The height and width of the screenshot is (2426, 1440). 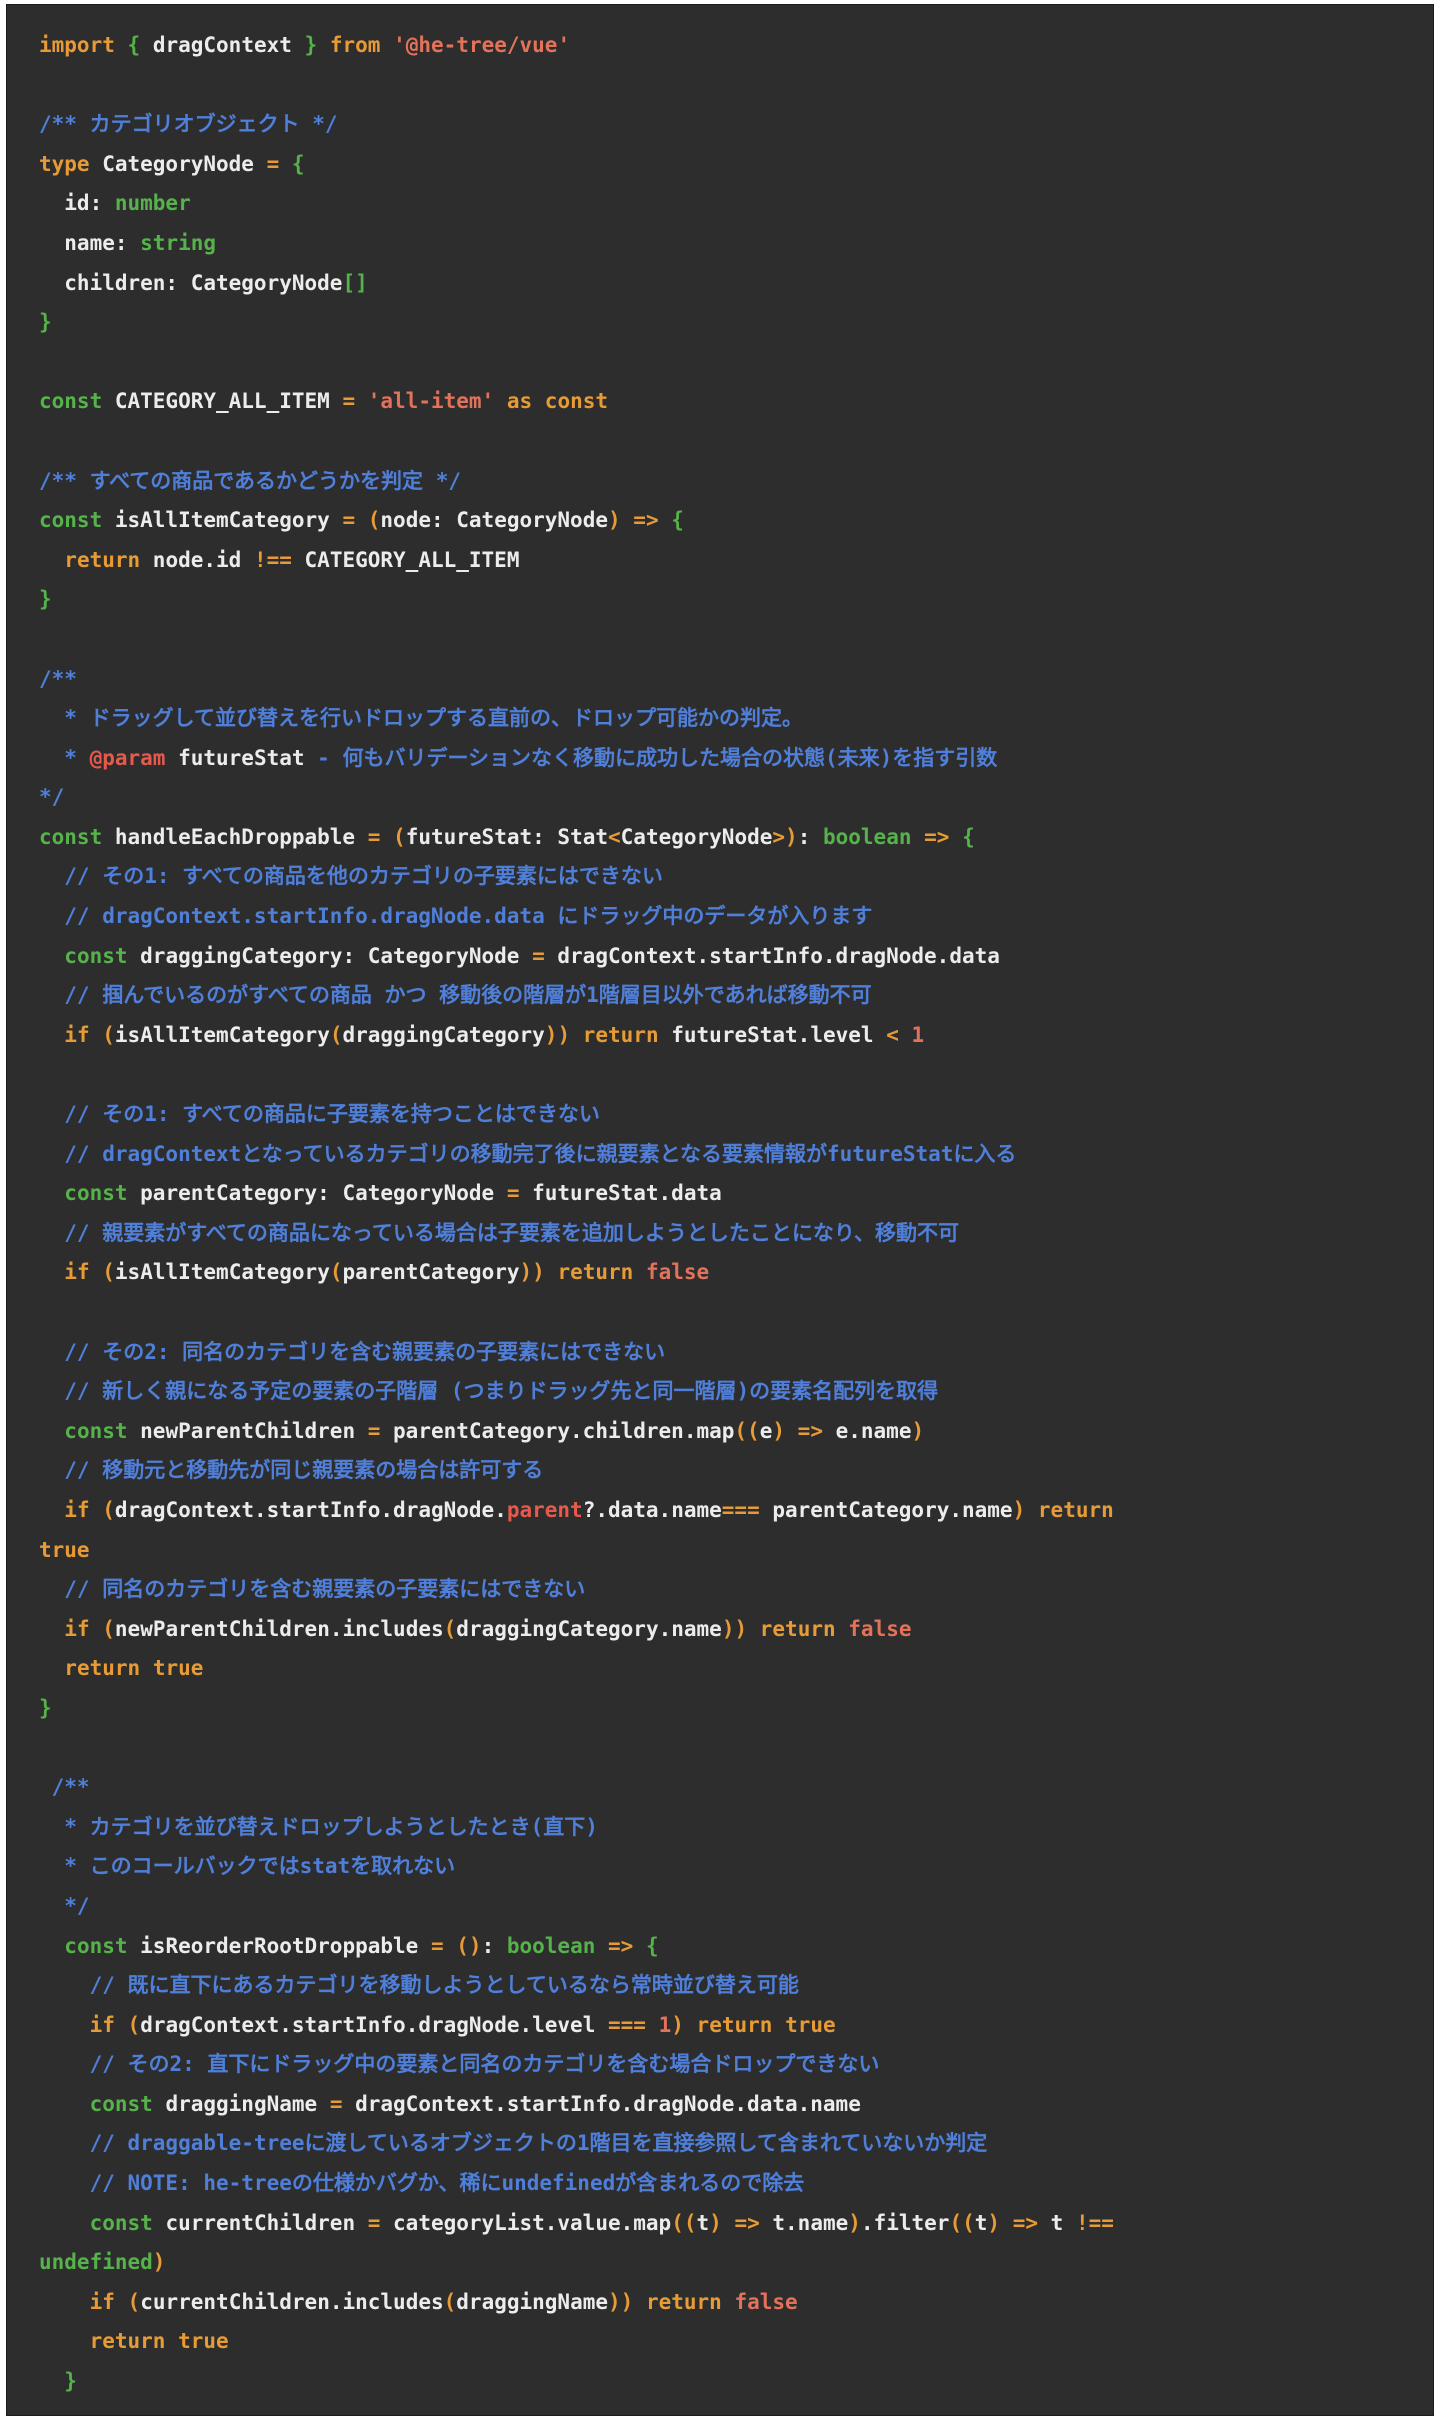 What do you see at coordinates (736, 1551) in the screenshot?
I see `code-line: true` at bounding box center [736, 1551].